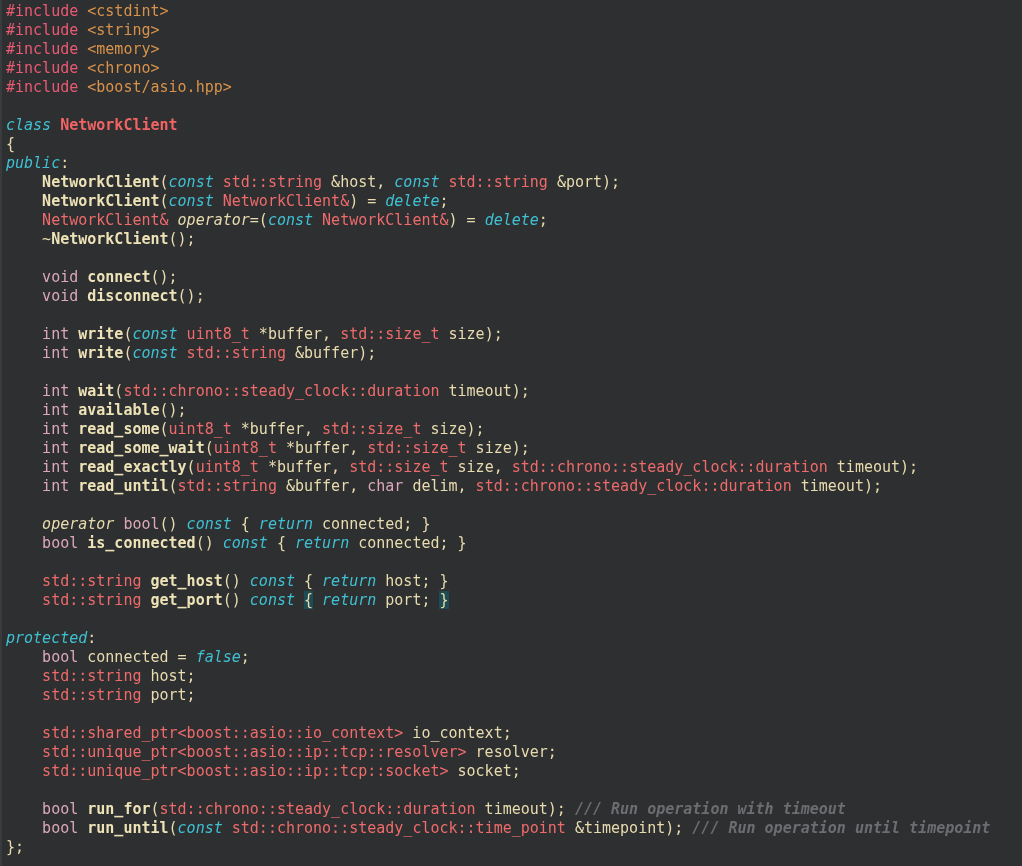 The width and height of the screenshot is (1022, 866). I want to click on code-line: bool run_for(std::chrono::steady_clock::duration timeout); /// Run operation with timeout, so click(444, 809).